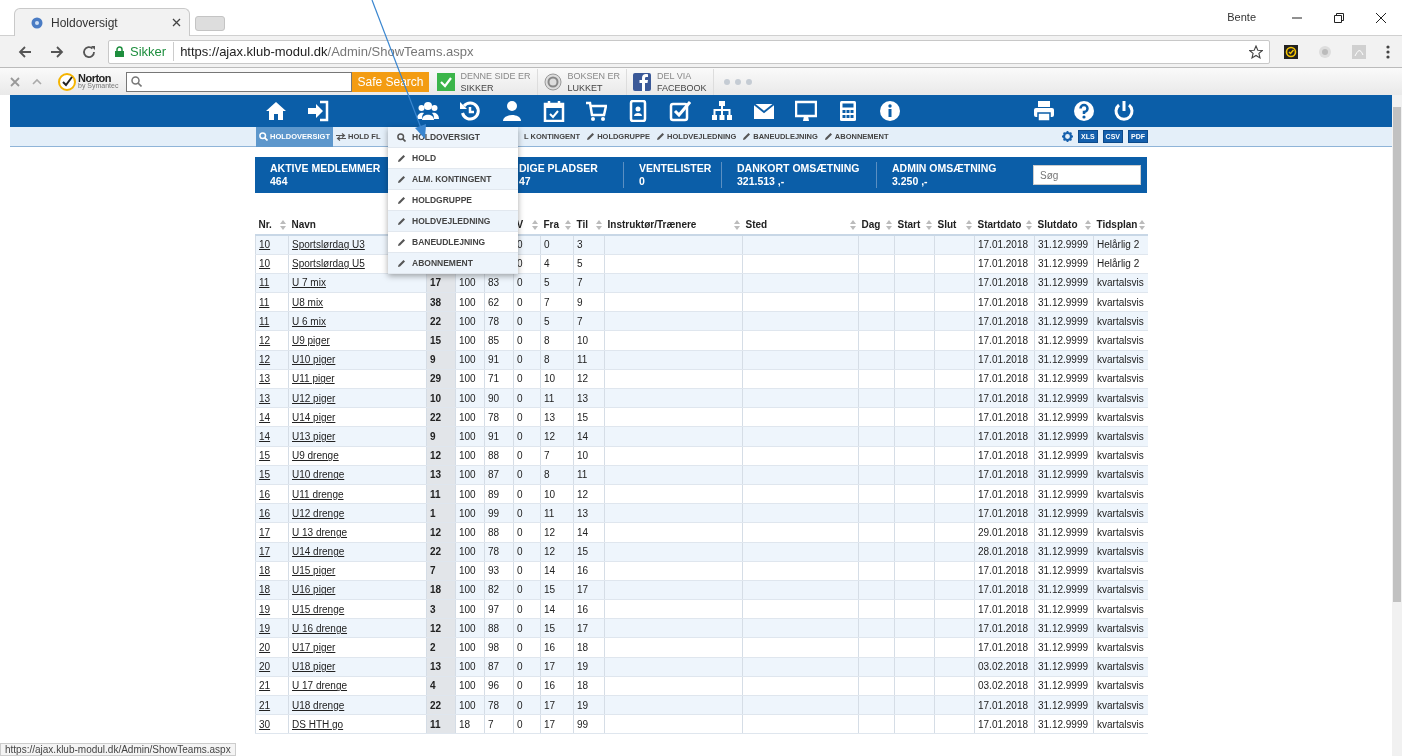  I want to click on table-cell: 29, so click(436, 379).